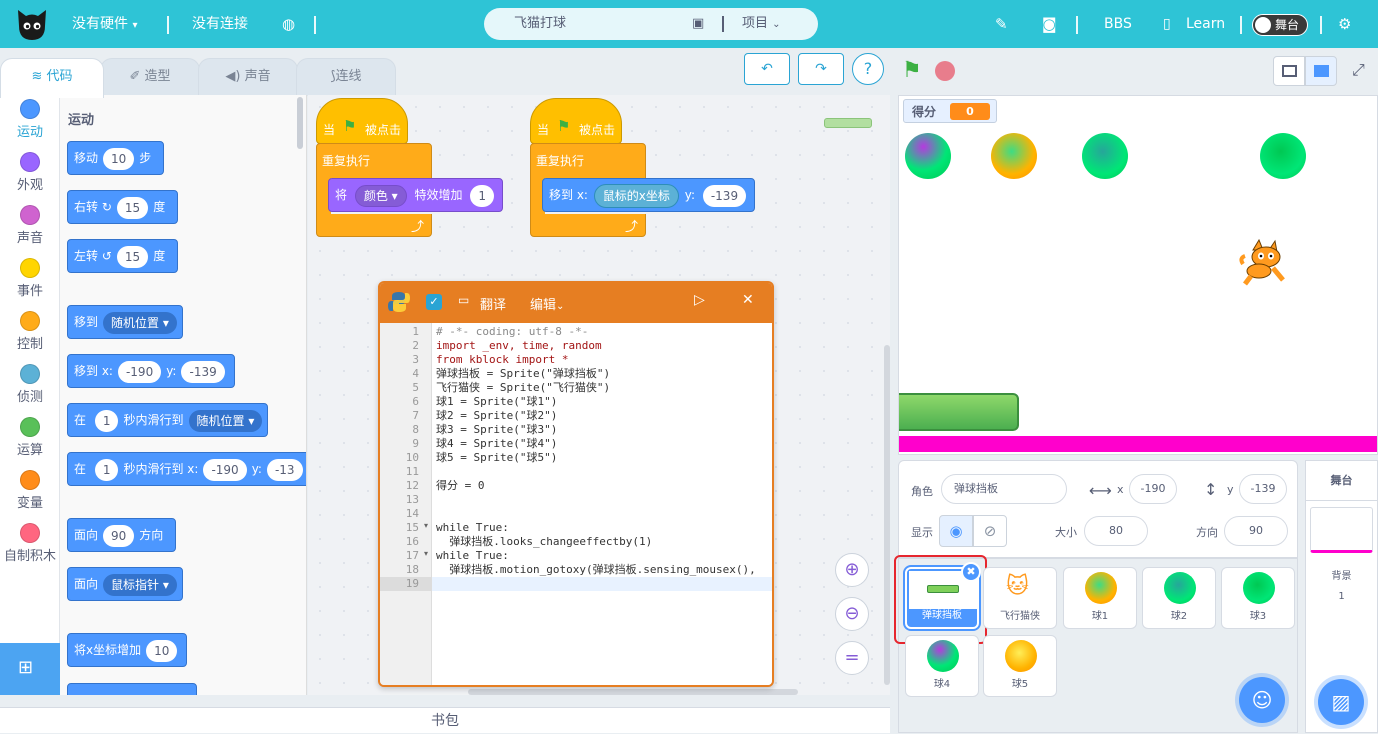 The image size is (1378, 734). I want to click on undo-button: ↶, so click(767, 69).